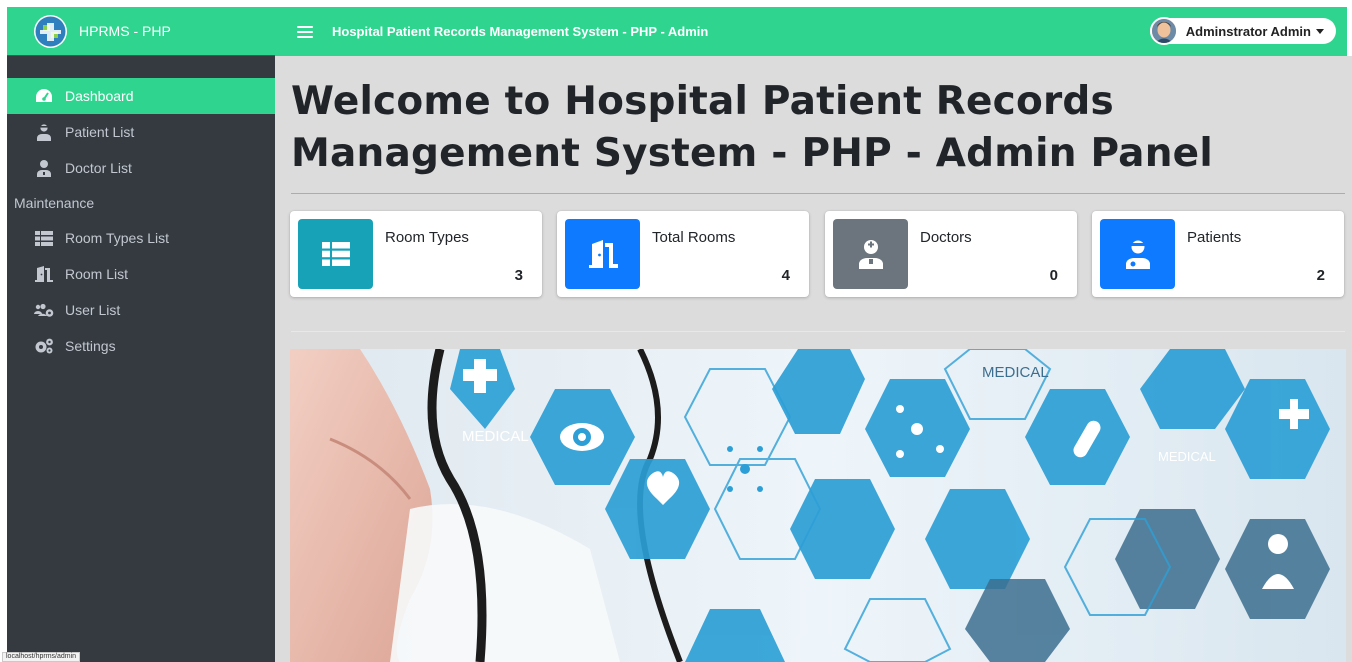 The width and height of the screenshot is (1352, 662). Describe the element at coordinates (97, 274) in the screenshot. I see `sidebar-item-label: Room List` at that location.